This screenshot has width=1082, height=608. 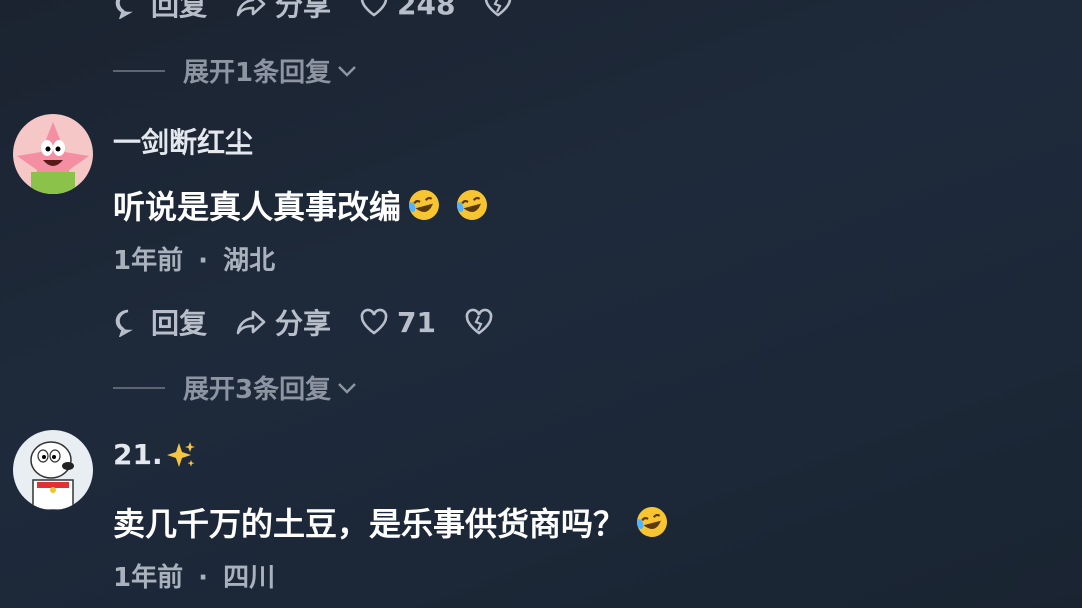 I want to click on comment-meta: 1年前 · 湖北, so click(x=194, y=258).